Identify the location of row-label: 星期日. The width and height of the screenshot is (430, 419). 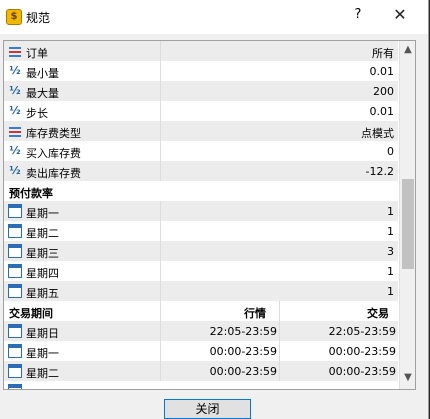
(42, 333).